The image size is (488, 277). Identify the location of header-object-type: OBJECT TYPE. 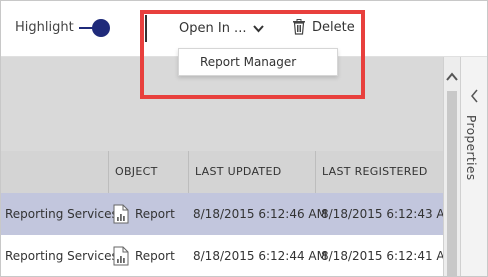
(148, 185).